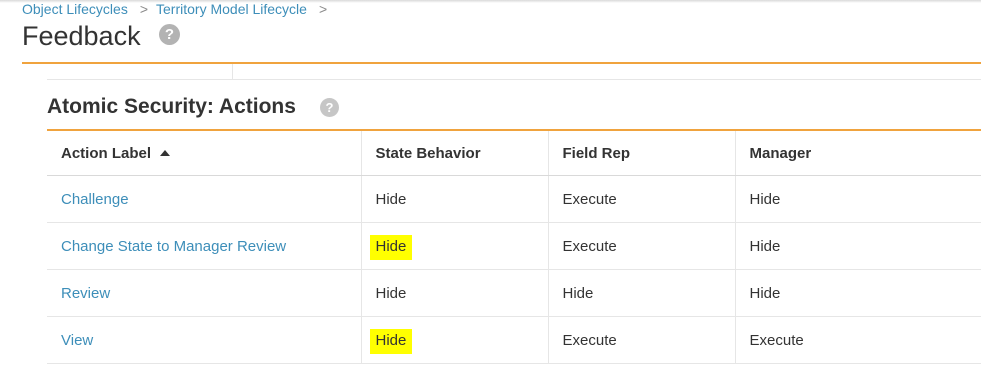 This screenshot has height=376, width=981. What do you see at coordinates (857, 153) in the screenshot?
I see `column-header-manager: Manager` at bounding box center [857, 153].